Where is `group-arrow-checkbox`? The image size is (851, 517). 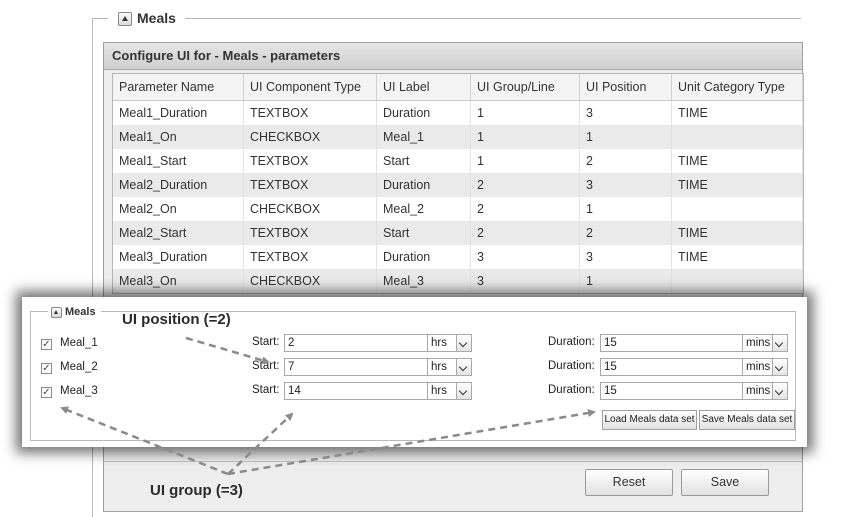
group-arrow-checkbox is located at coordinates (144, 441).